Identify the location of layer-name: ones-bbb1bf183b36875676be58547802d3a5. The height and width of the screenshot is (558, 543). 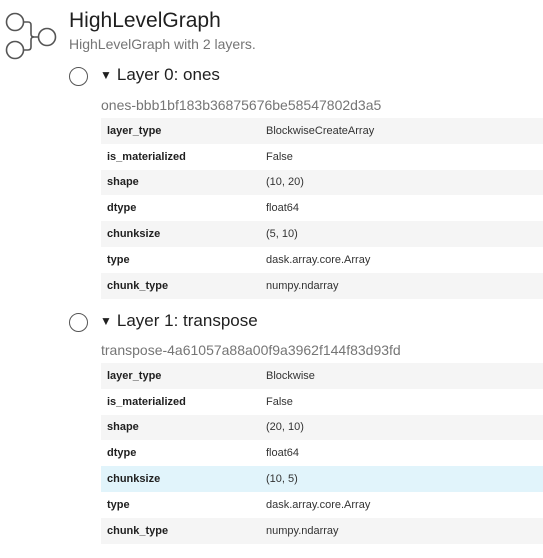
(241, 105).